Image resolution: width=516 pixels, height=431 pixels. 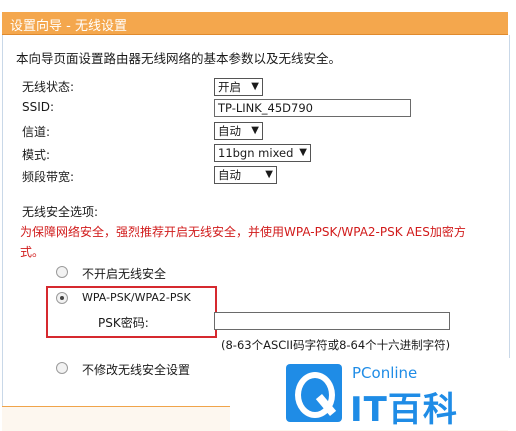 I want to click on mode-value: 11bgn mixed, so click(x=256, y=153).